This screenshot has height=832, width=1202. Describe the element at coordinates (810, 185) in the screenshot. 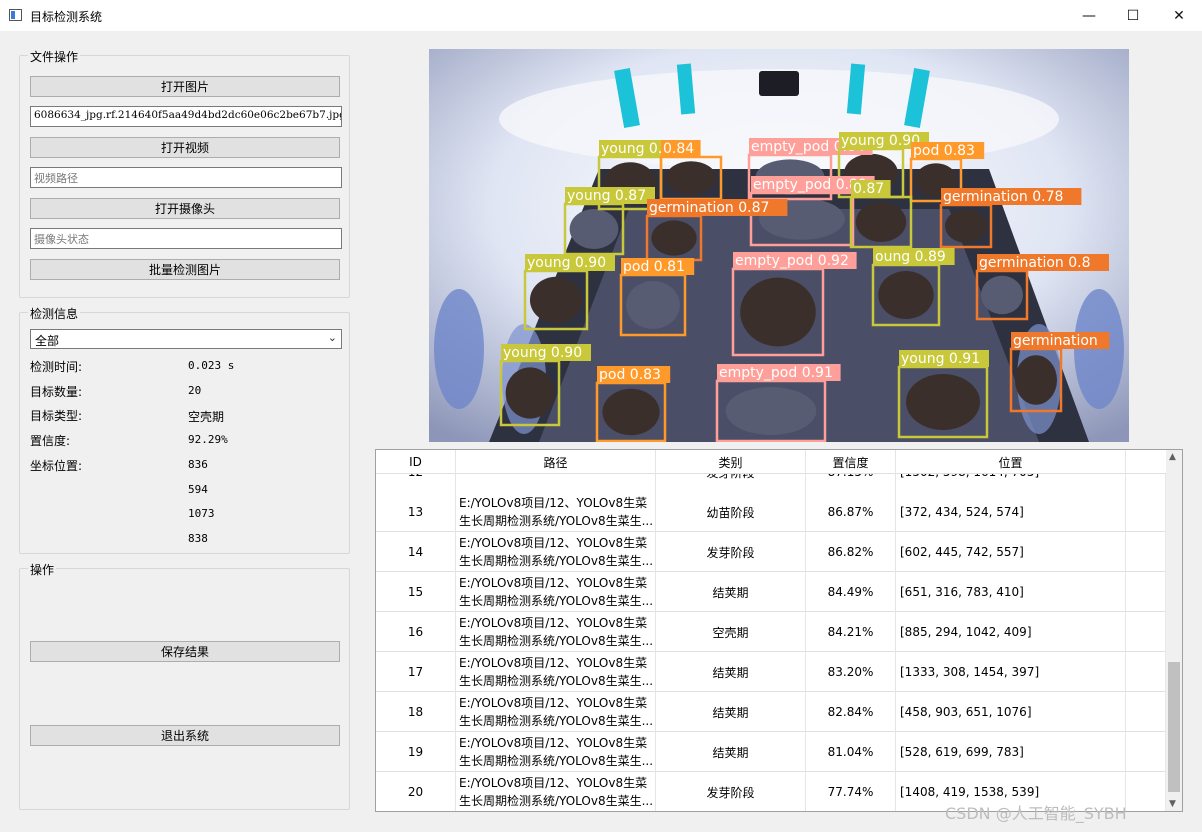

I see `detection-label: empty_pod 0.89` at that location.